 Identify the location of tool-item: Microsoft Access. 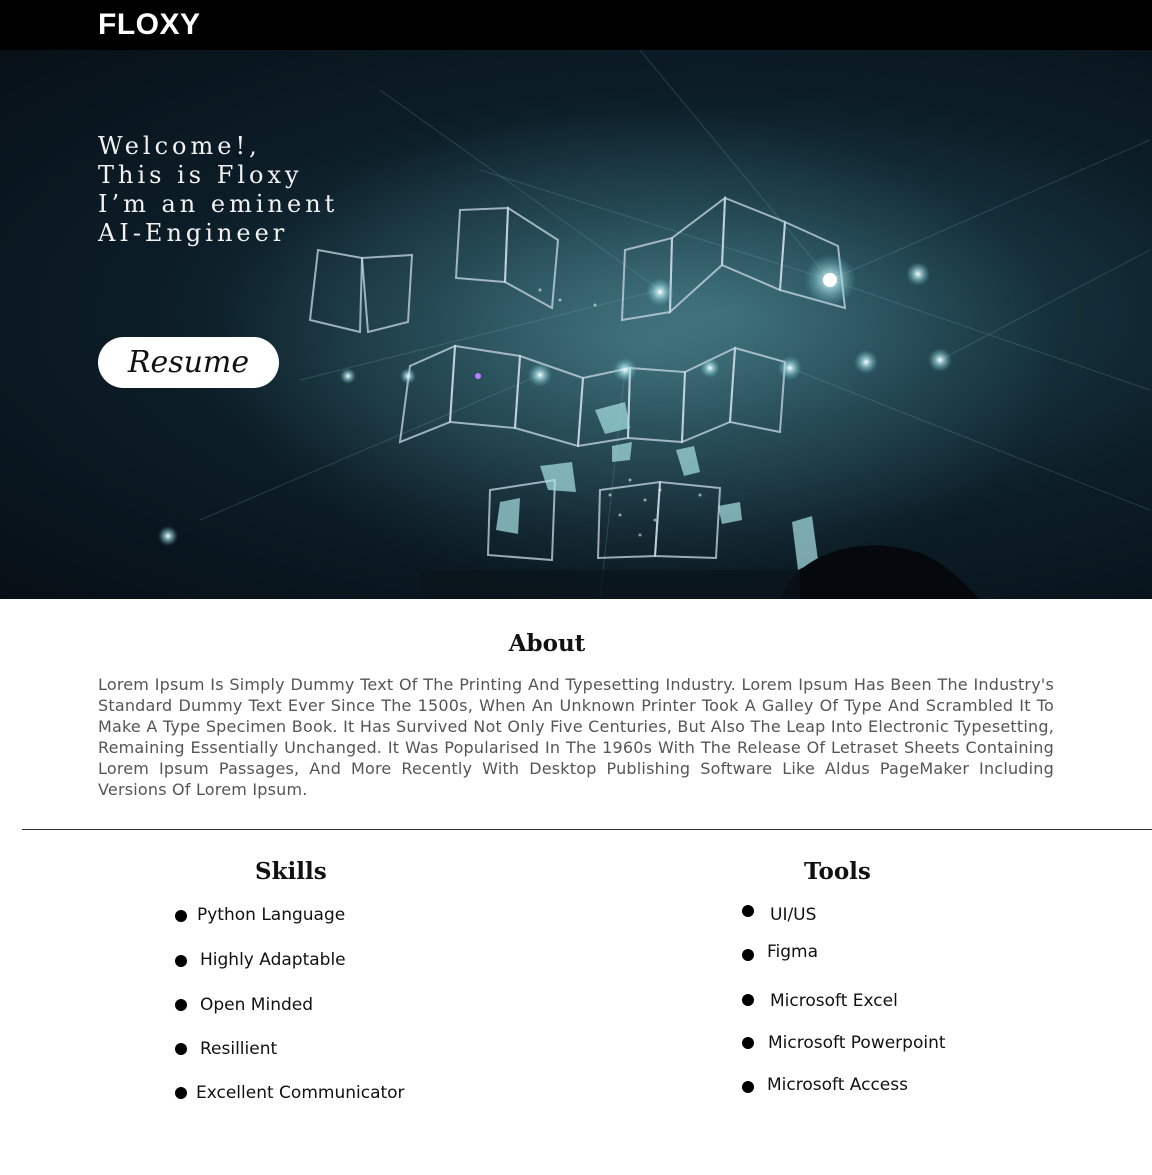
(837, 1085).